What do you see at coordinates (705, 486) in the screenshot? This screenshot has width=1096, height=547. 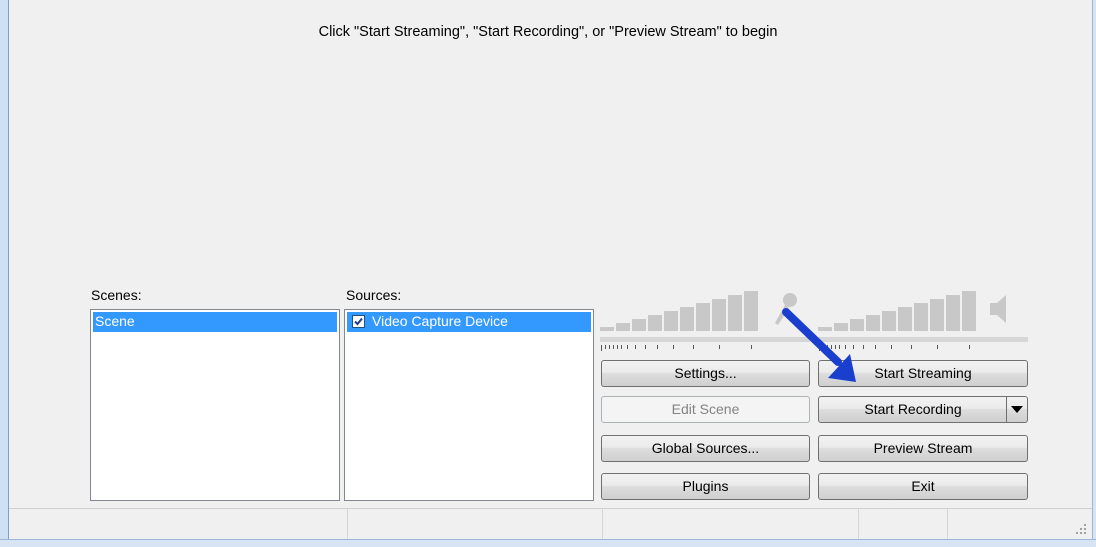 I see `plugins-button: Plugins` at bounding box center [705, 486].